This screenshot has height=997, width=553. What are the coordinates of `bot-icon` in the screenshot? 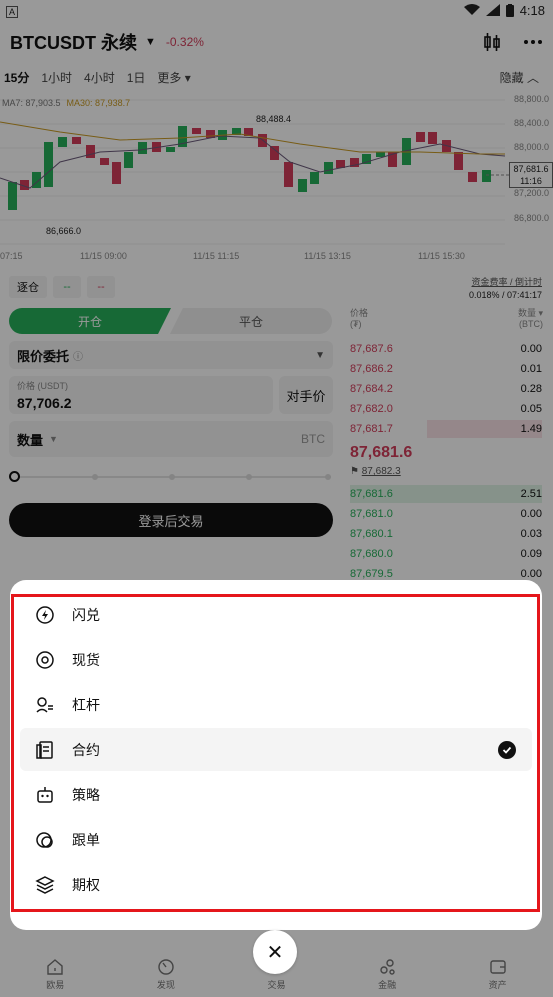 It's located at (45, 795).